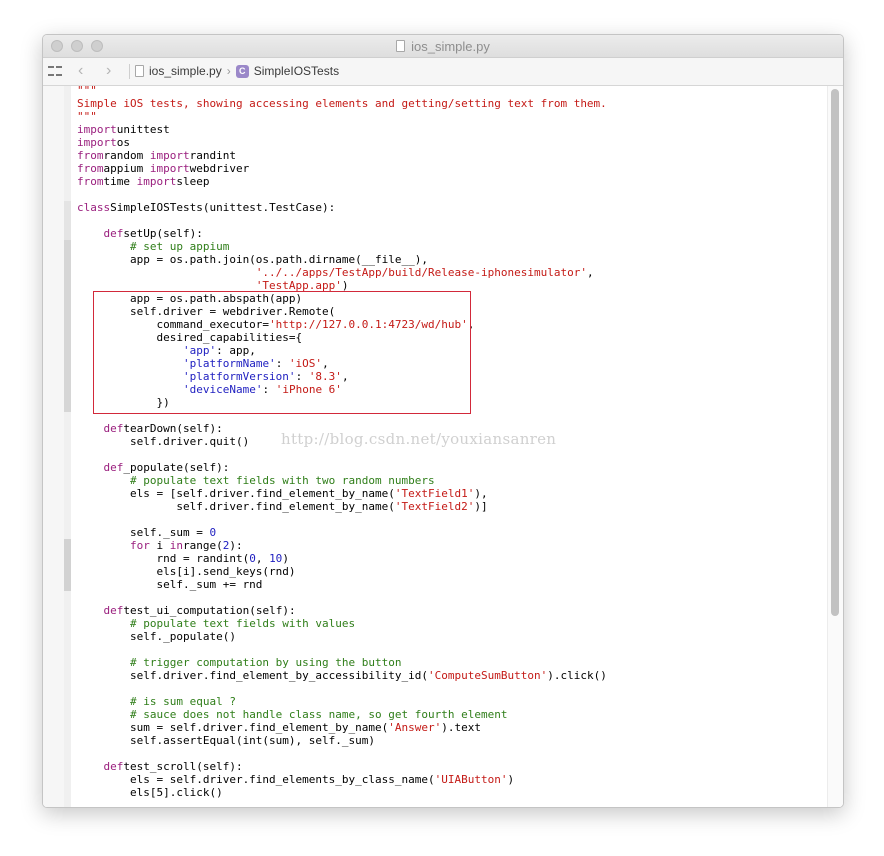  Describe the element at coordinates (120, 181) in the screenshot. I see `code-token: time` at that location.